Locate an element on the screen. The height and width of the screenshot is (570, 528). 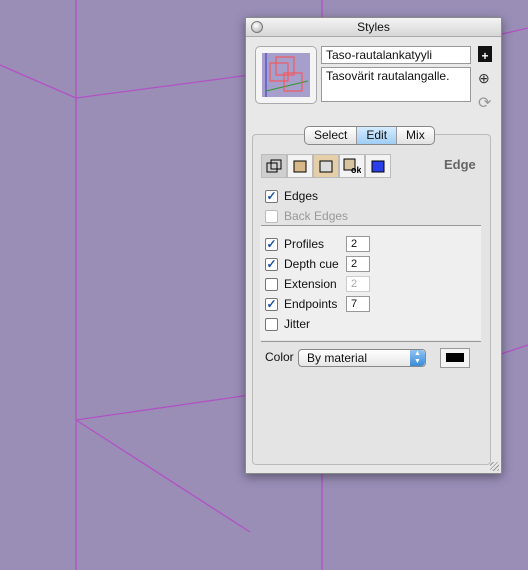
depth-cue-input: 2 is located at coordinates (358, 264).